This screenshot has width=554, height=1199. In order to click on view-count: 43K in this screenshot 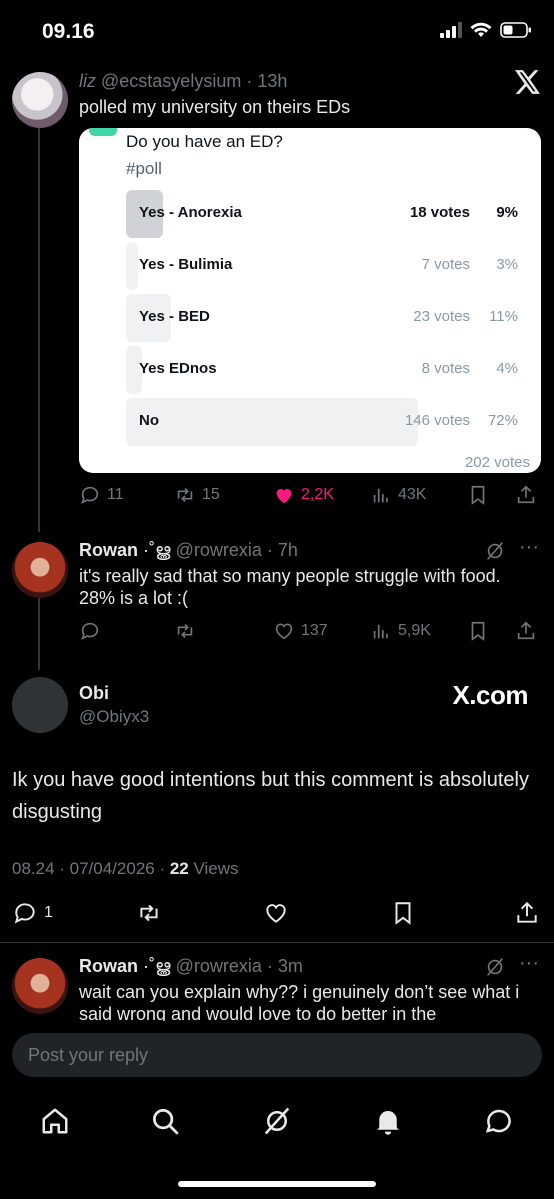, I will do `click(412, 494)`.